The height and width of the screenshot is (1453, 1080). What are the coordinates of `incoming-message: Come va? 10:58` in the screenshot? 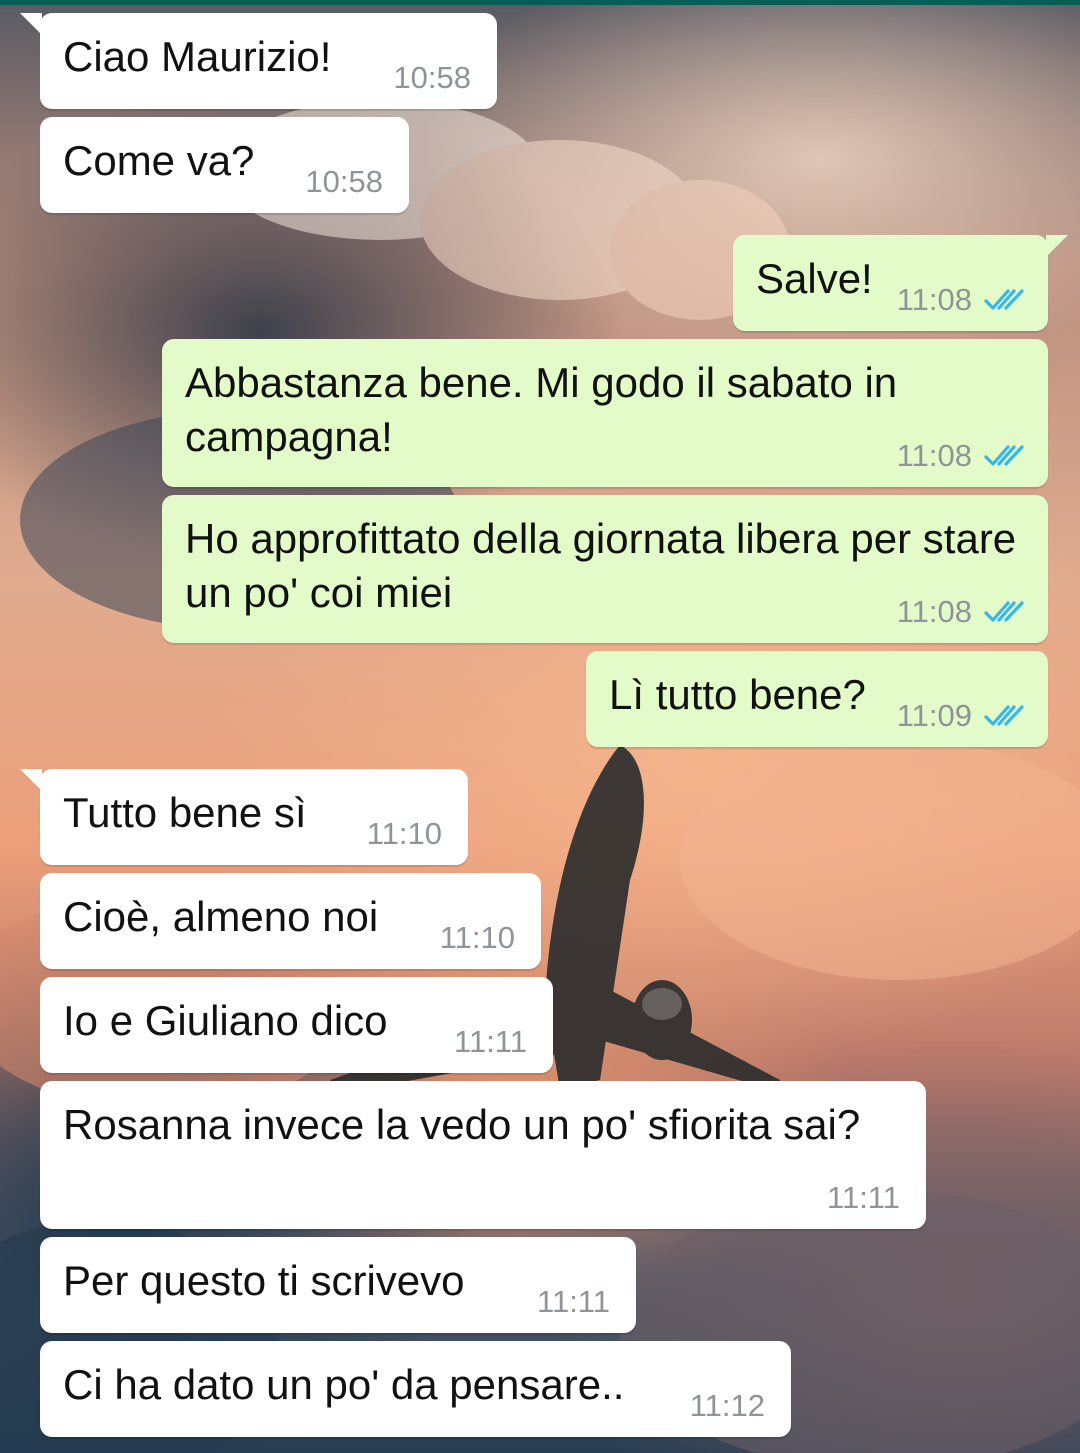 It's located at (224, 165).